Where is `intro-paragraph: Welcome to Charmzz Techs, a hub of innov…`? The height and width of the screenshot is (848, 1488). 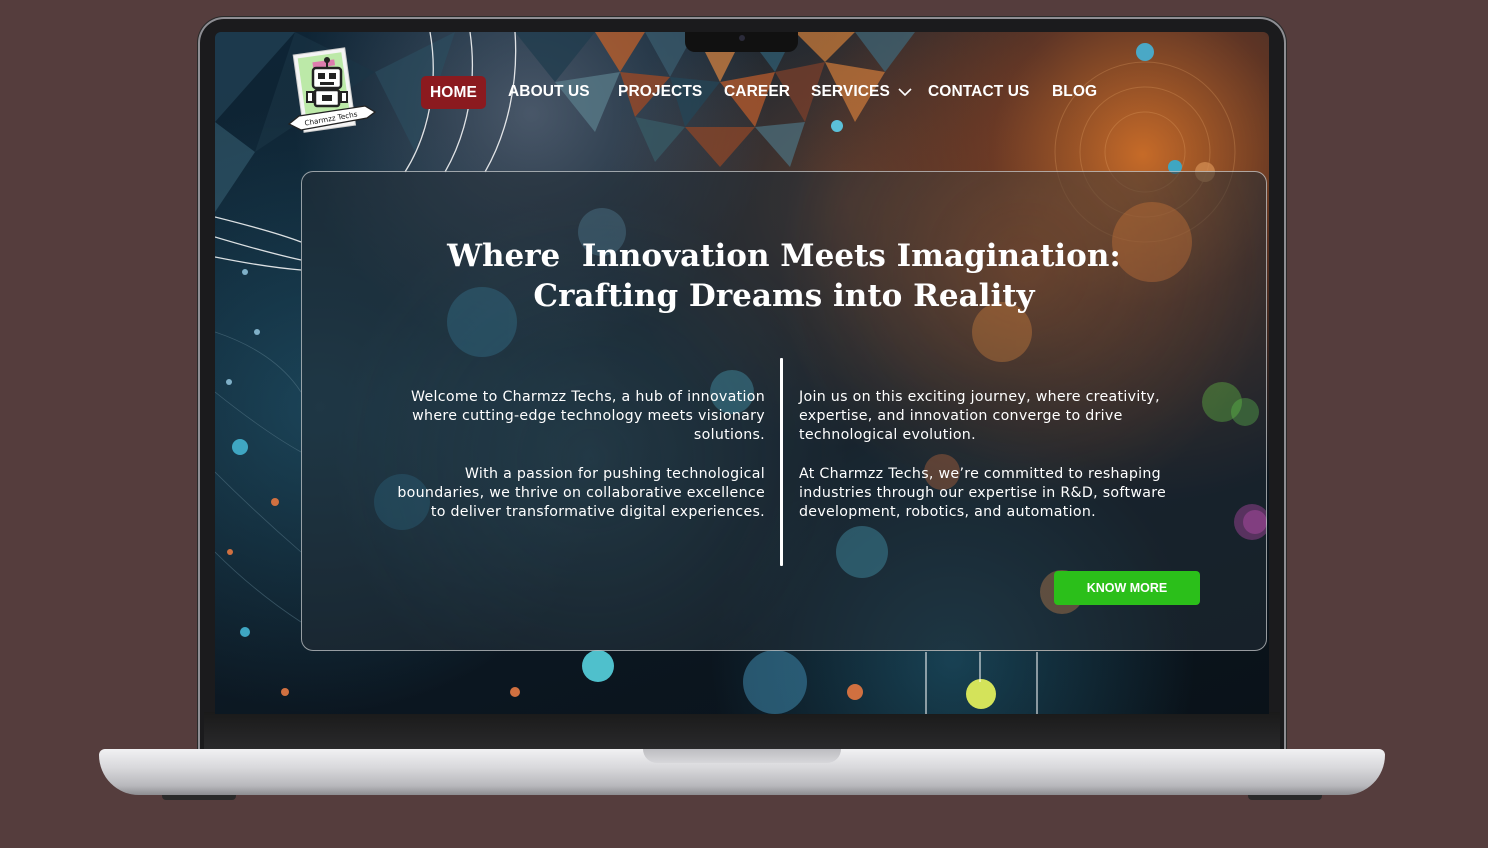 intro-paragraph: Welcome to Charmzz Techs, a hub of innov… is located at coordinates (587, 416).